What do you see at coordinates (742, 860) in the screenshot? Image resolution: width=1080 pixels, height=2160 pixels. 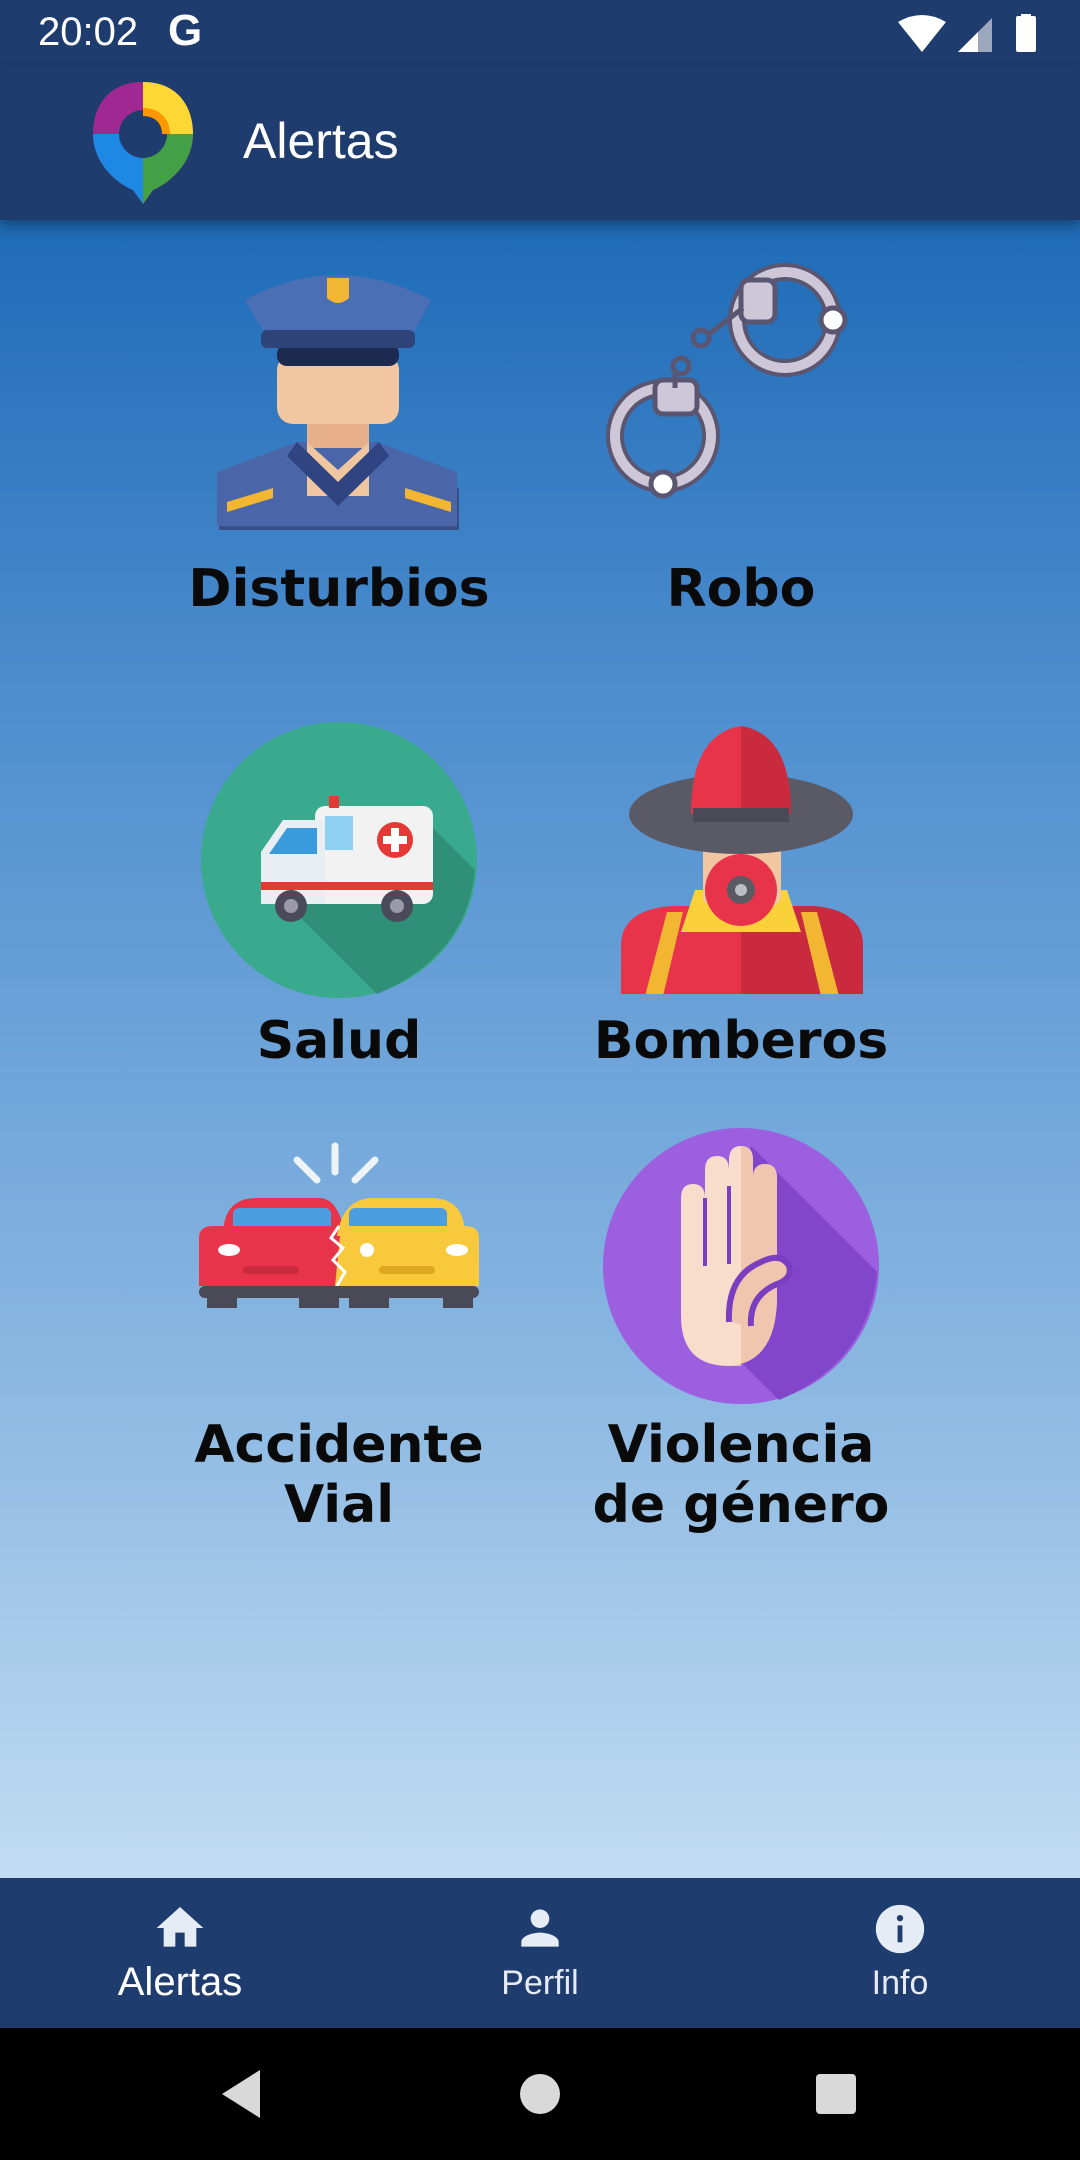 I see `firefighter-icon` at bounding box center [742, 860].